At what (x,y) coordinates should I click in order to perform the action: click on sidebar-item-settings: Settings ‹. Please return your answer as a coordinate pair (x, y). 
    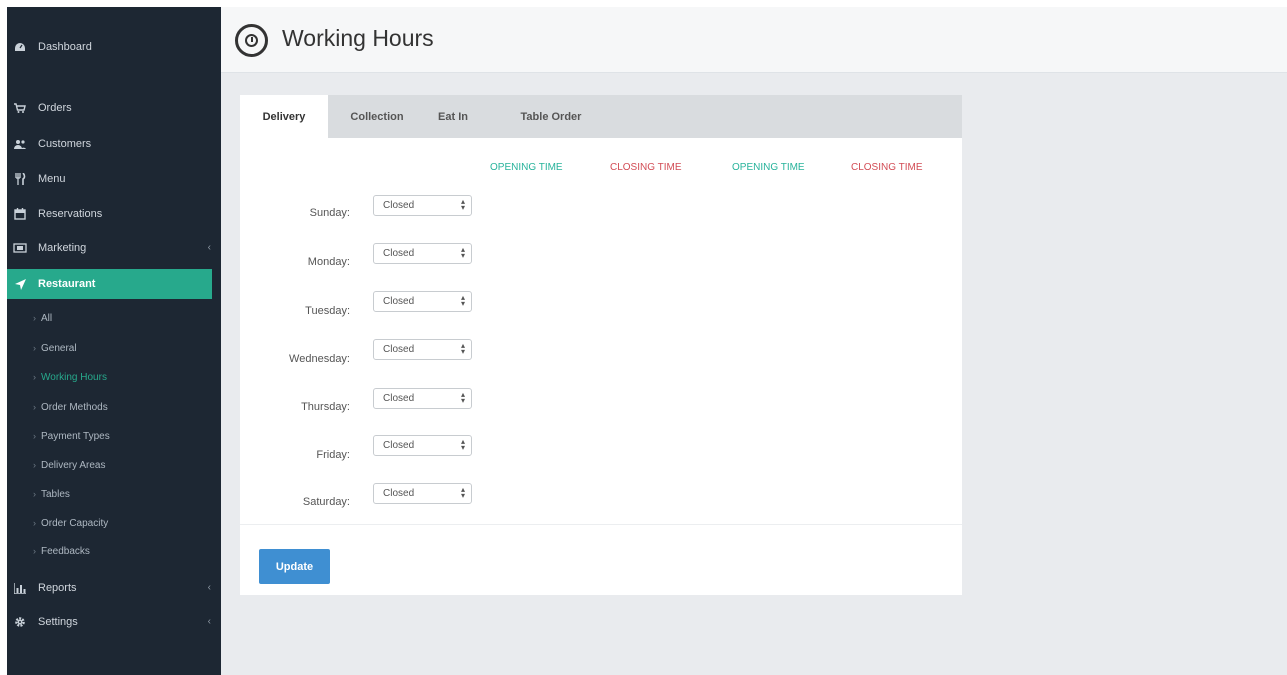
    Looking at the image, I should click on (114, 622).